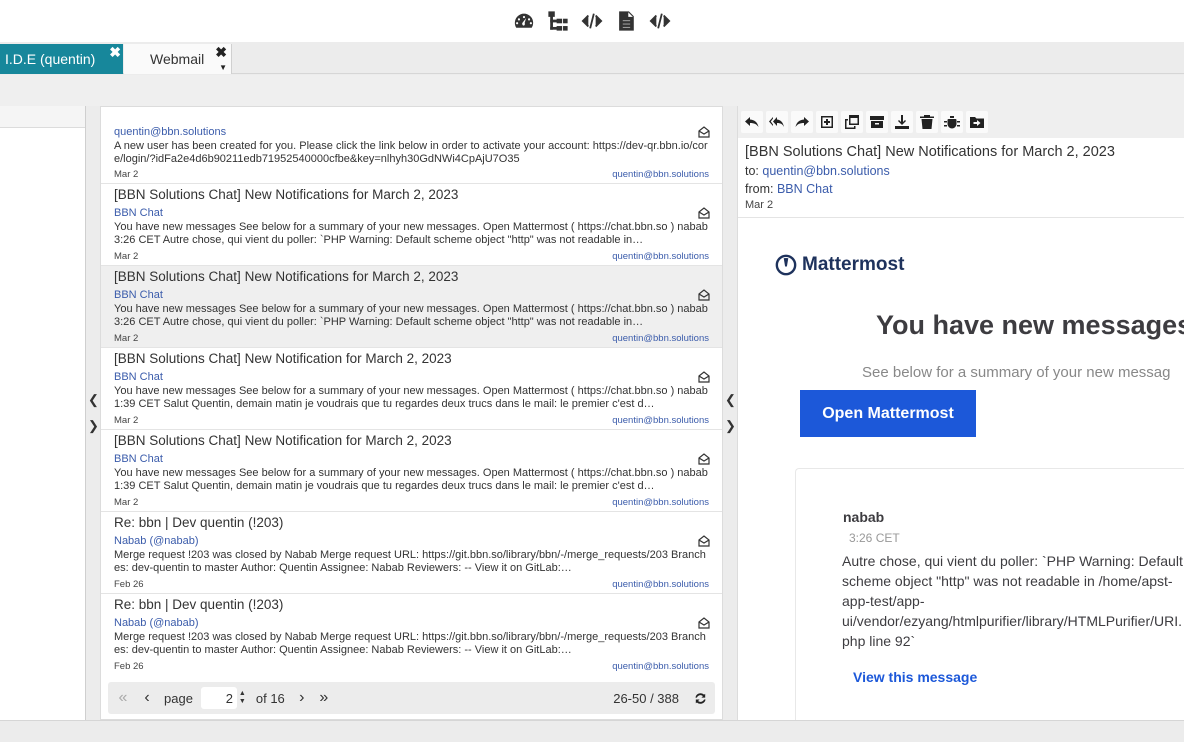  What do you see at coordinates (786, 265) in the screenshot?
I see `mattermost-icon` at bounding box center [786, 265].